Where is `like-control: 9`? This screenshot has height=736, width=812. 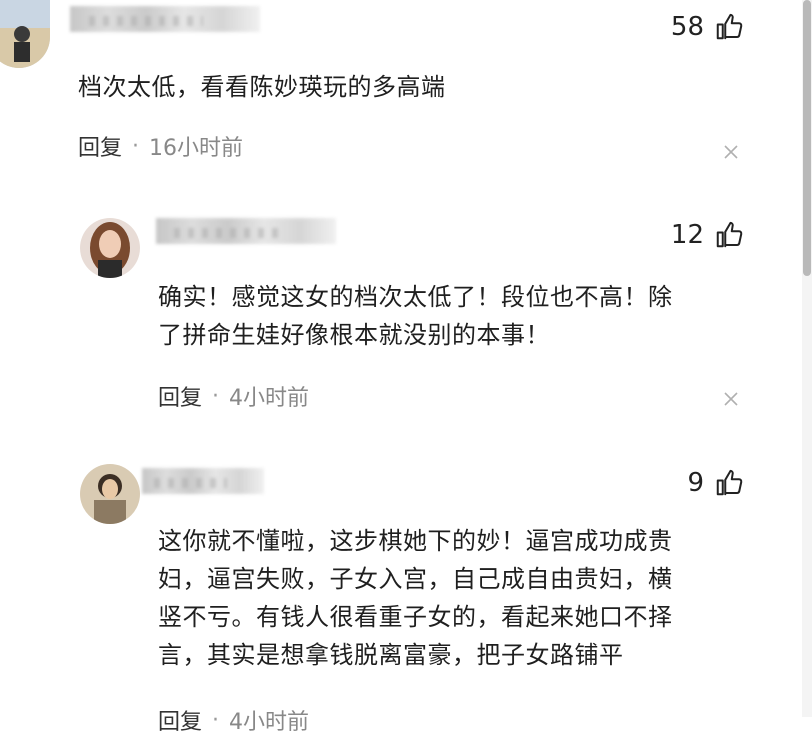 like-control: 9 is located at coordinates (715, 483).